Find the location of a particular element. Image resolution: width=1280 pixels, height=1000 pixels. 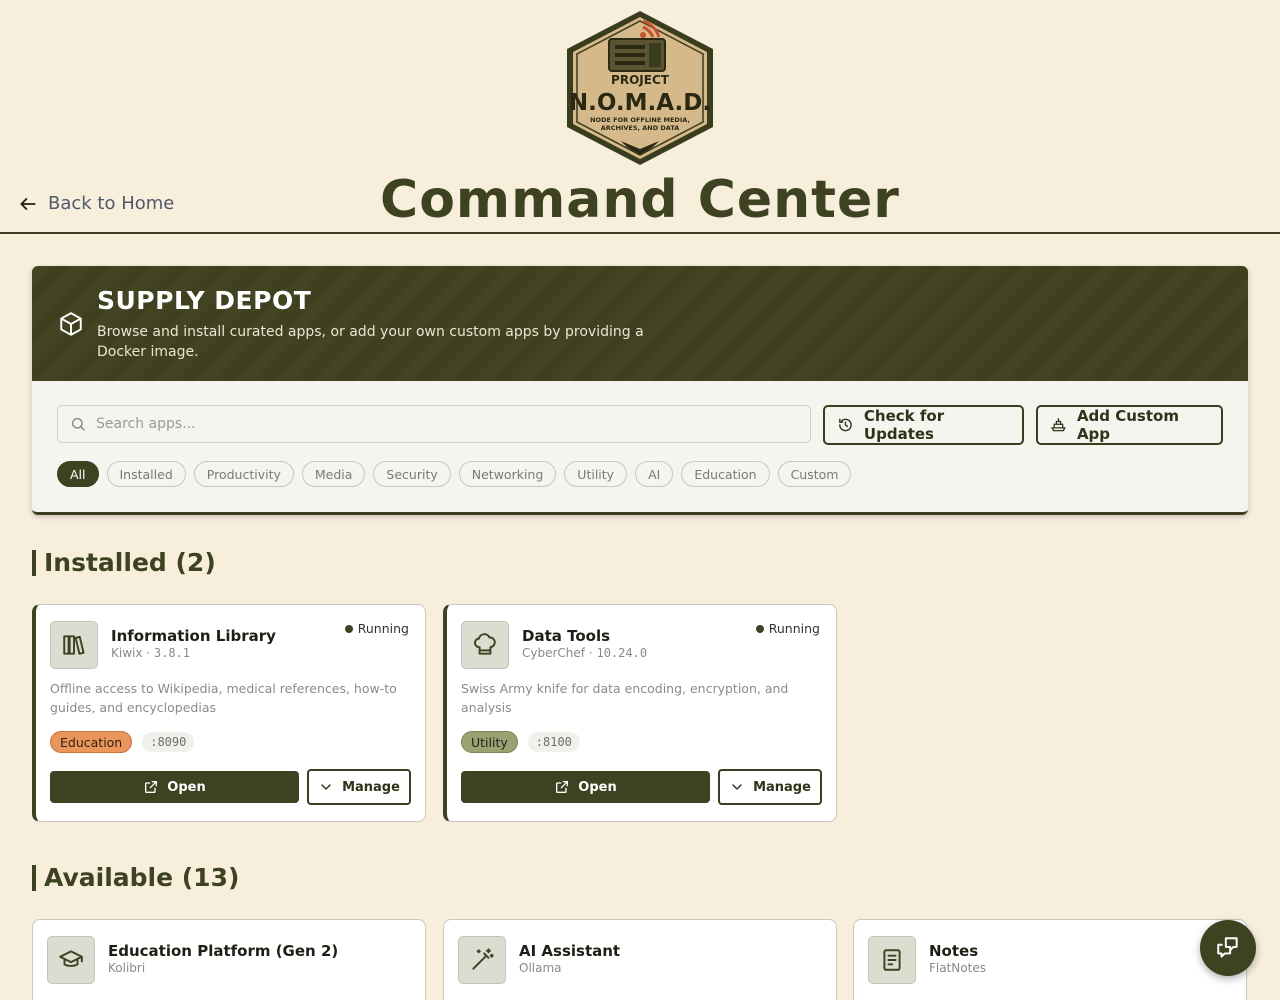

magic-wand-icon is located at coordinates (483, 959).